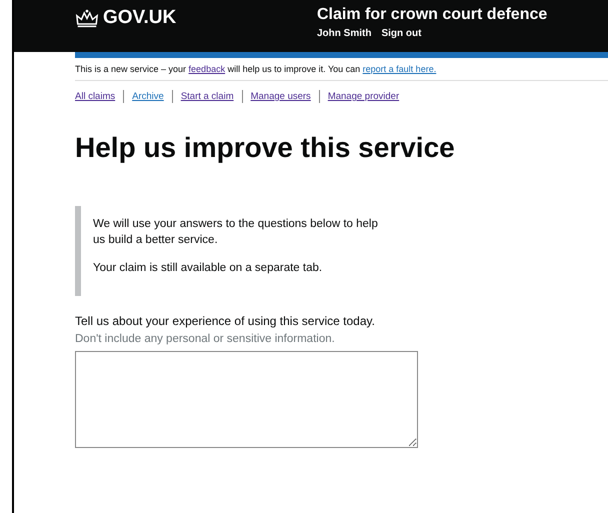 This screenshot has height=513, width=608. Describe the element at coordinates (87, 18) in the screenshot. I see `crown-icon` at that location.